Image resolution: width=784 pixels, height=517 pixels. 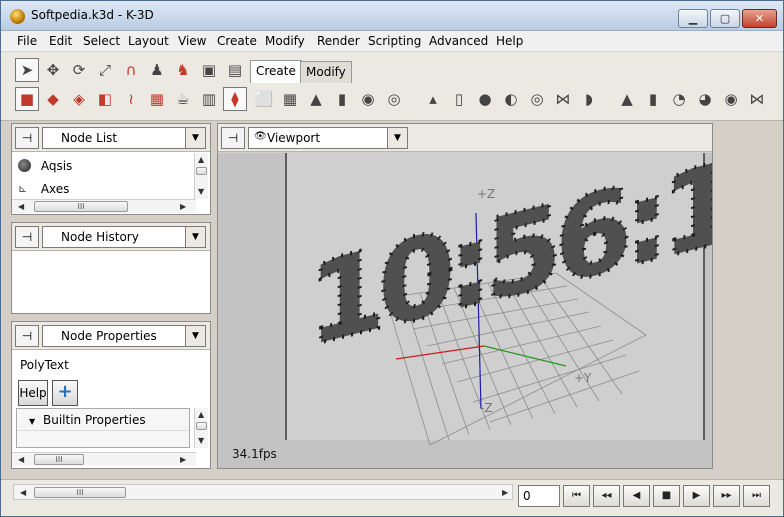 I want to click on patch-select-icon: ▦, so click(x=157, y=99).